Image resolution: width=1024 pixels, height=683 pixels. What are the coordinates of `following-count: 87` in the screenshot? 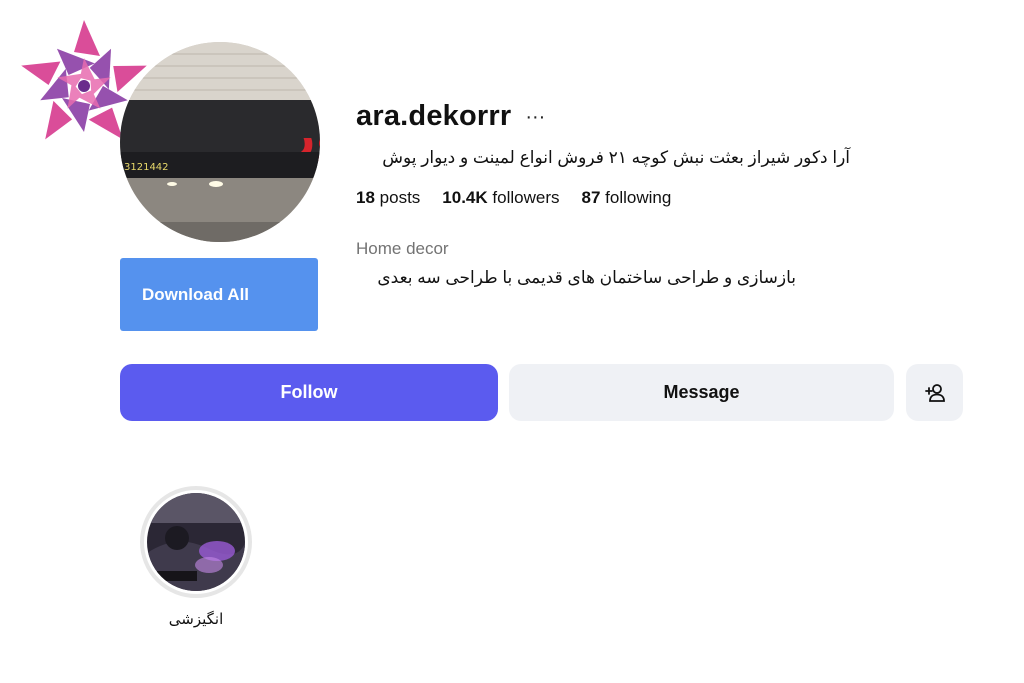 It's located at (591, 197).